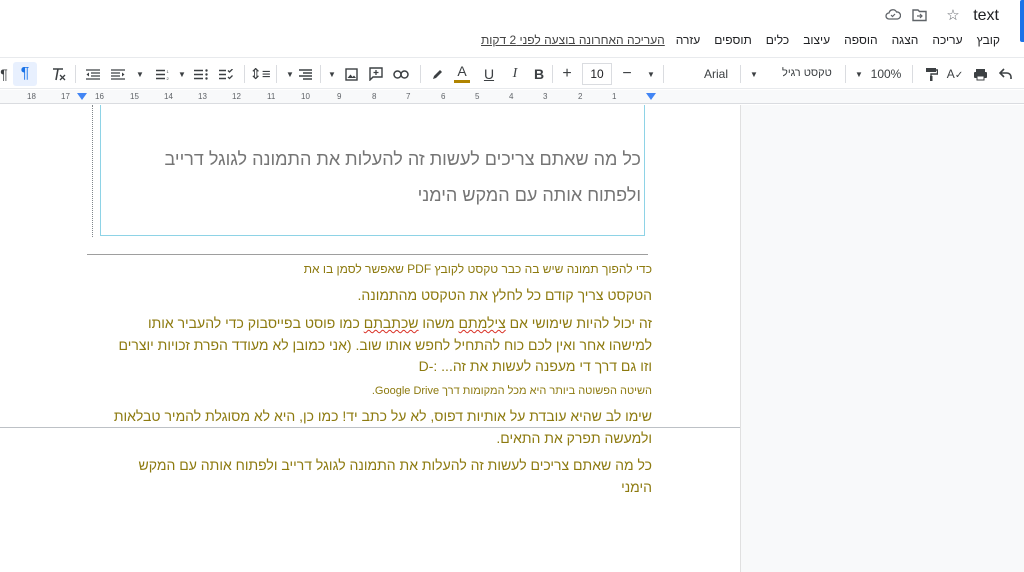 The width and height of the screenshot is (1024, 572). Describe the element at coordinates (919, 17) in the screenshot. I see `move-folder-icon` at that location.